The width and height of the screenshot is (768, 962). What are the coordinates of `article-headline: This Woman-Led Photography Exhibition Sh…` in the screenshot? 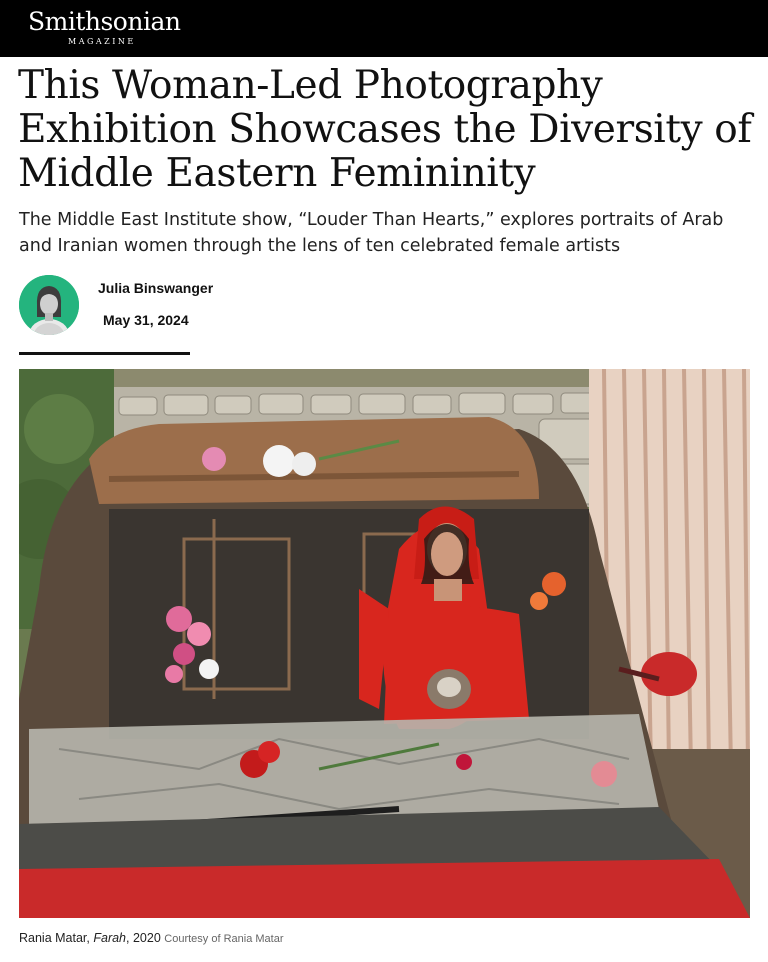 It's located at (385, 129).